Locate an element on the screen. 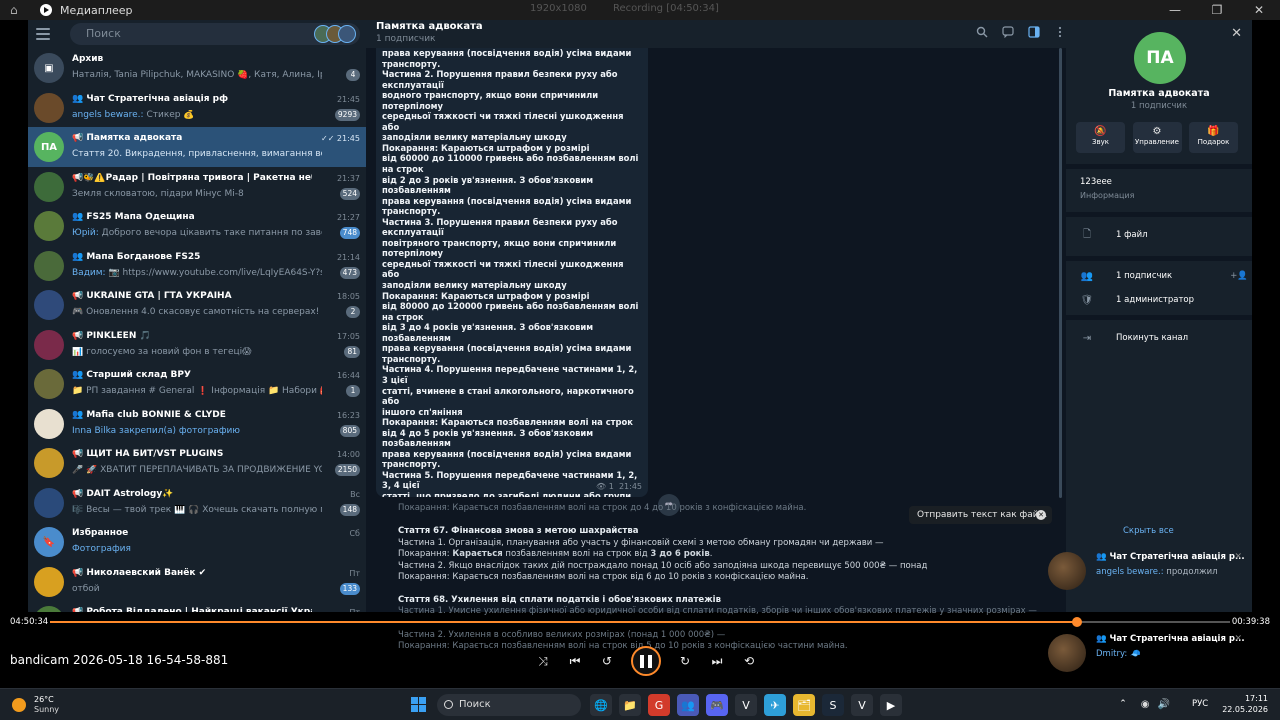  info-subscribers: 1 подписчик is located at coordinates (1159, 106).